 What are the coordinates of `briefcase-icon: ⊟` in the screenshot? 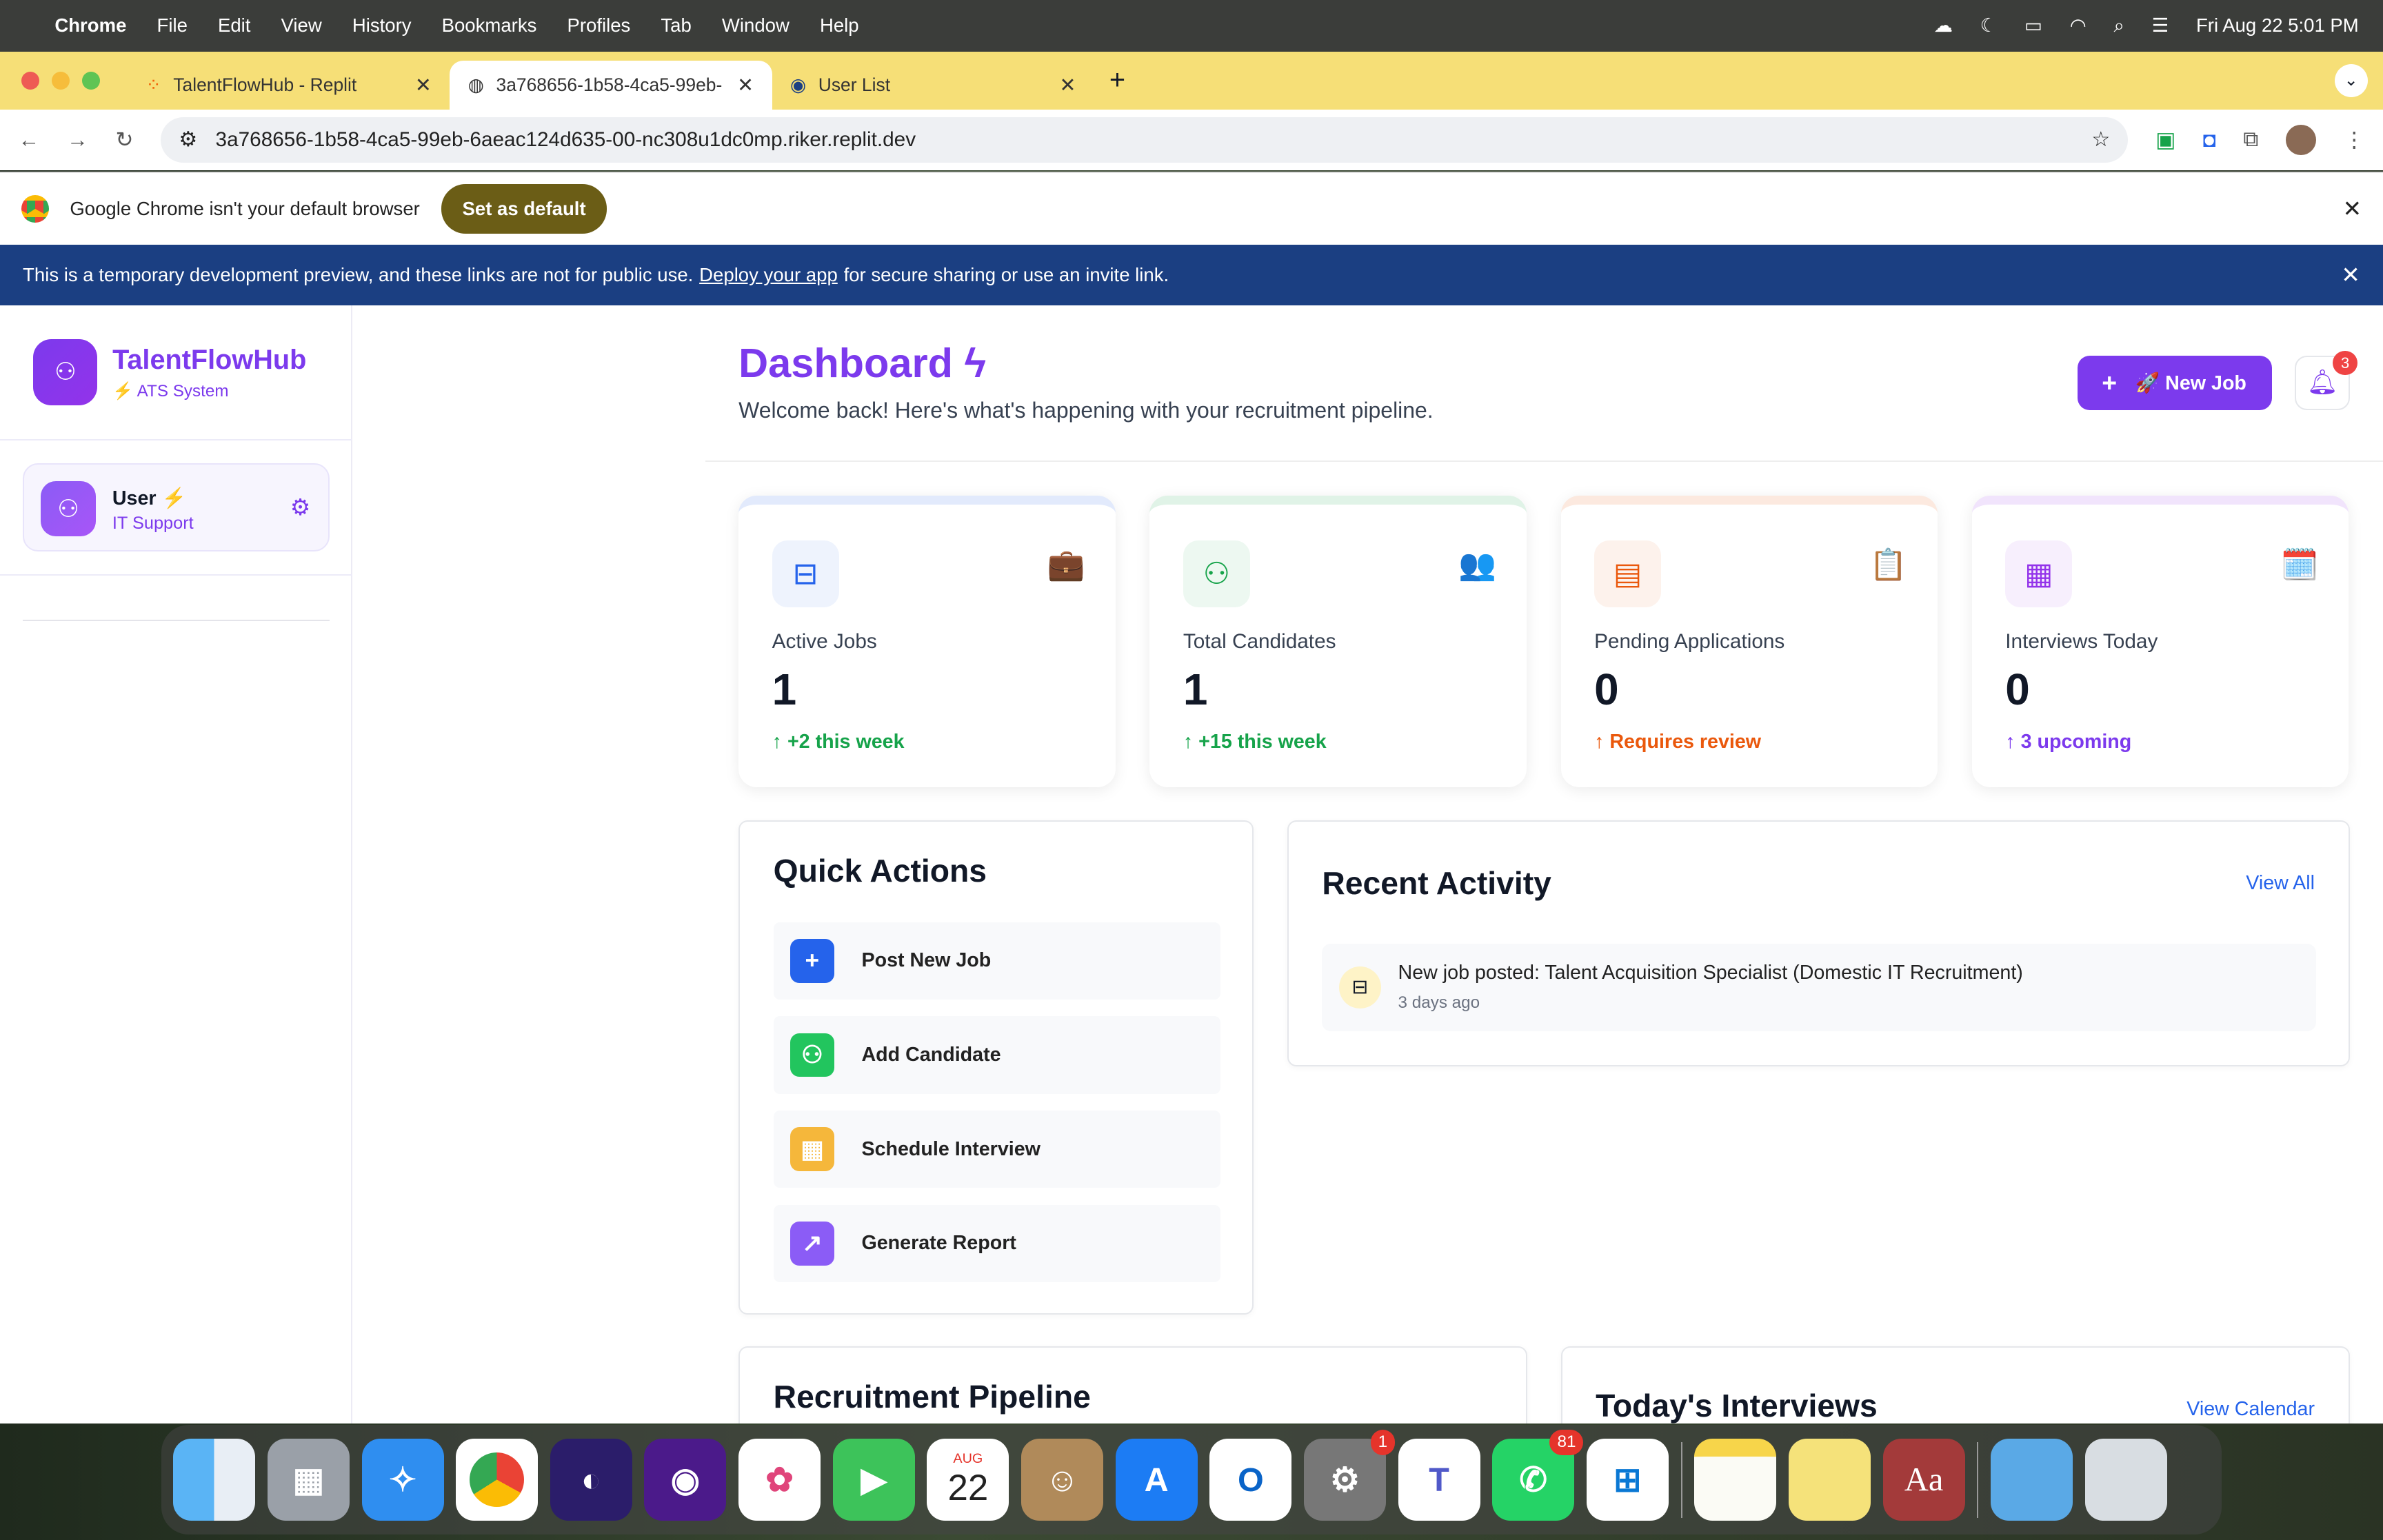 It's located at (1360, 988).